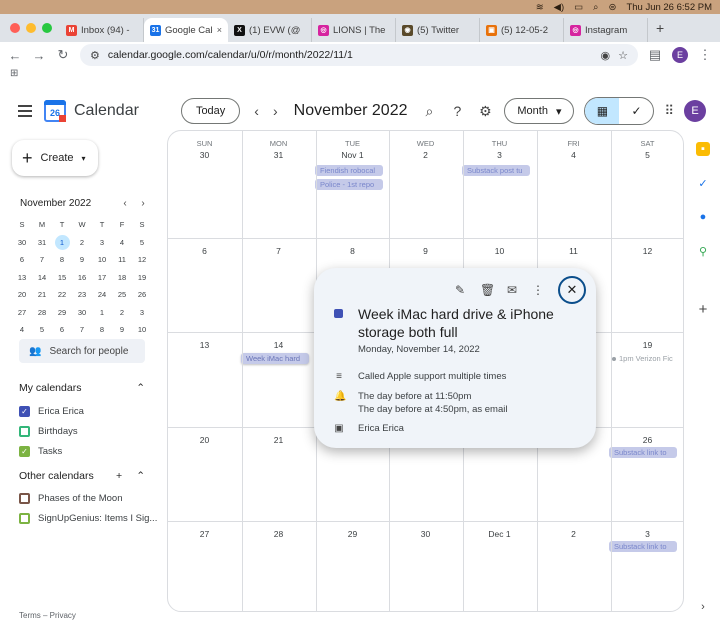  What do you see at coordinates (540, 7) in the screenshot?
I see `wifi-icon: ≋` at bounding box center [540, 7].